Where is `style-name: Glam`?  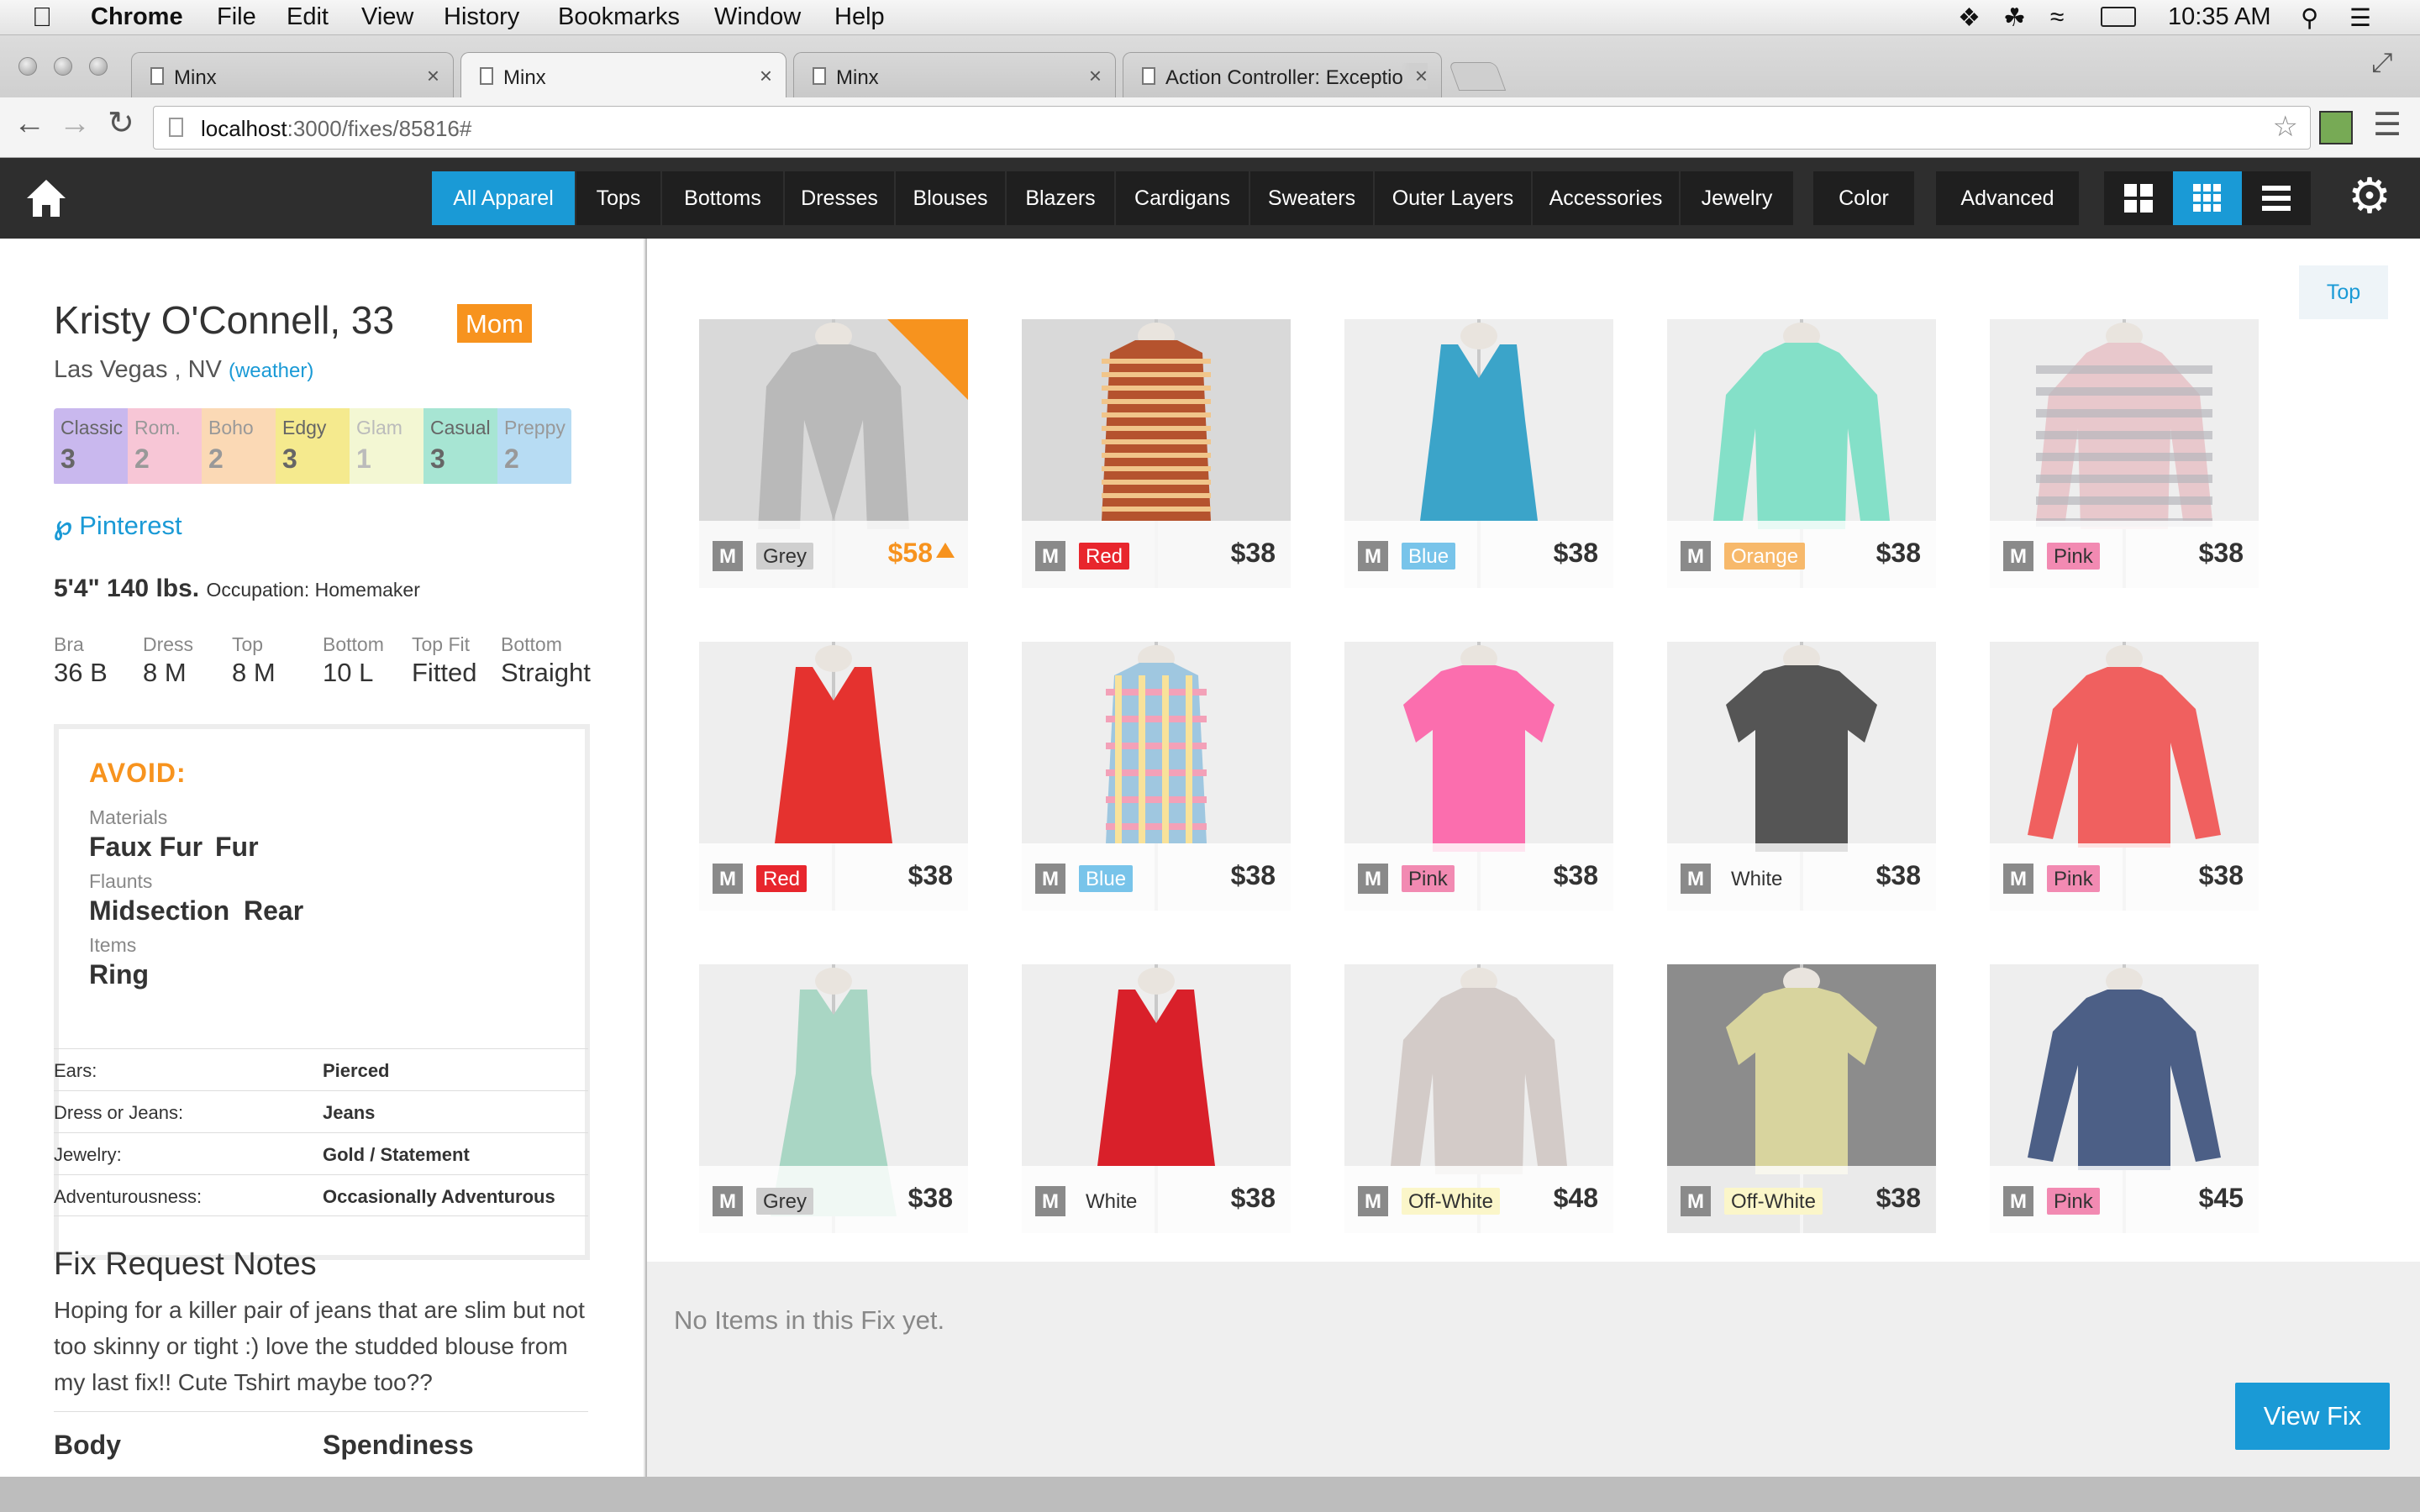
style-name: Glam is located at coordinates (379, 427).